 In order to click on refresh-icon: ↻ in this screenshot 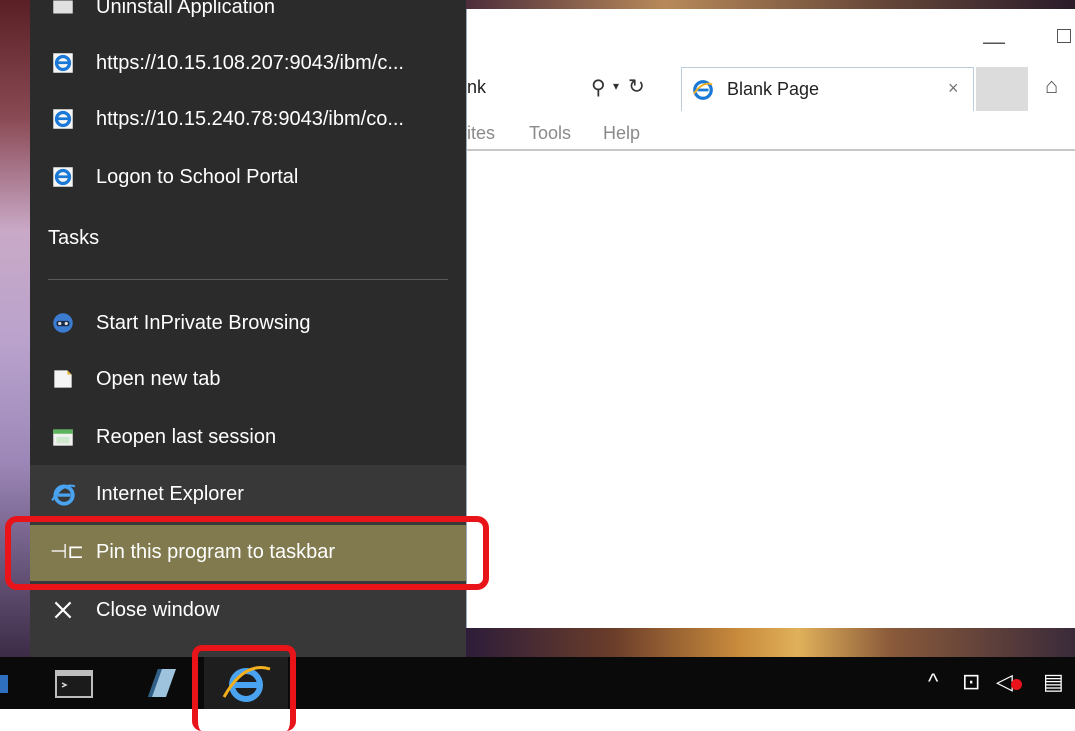, I will do `click(636, 86)`.